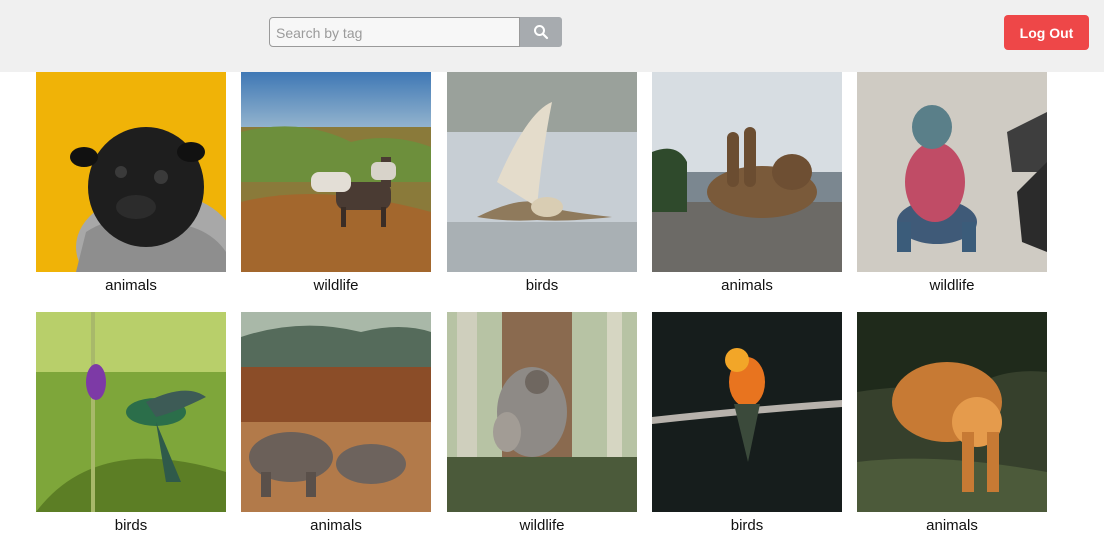 The width and height of the screenshot is (1104, 551). Describe the element at coordinates (1046, 32) in the screenshot. I see `logout-button: Log Out` at that location.